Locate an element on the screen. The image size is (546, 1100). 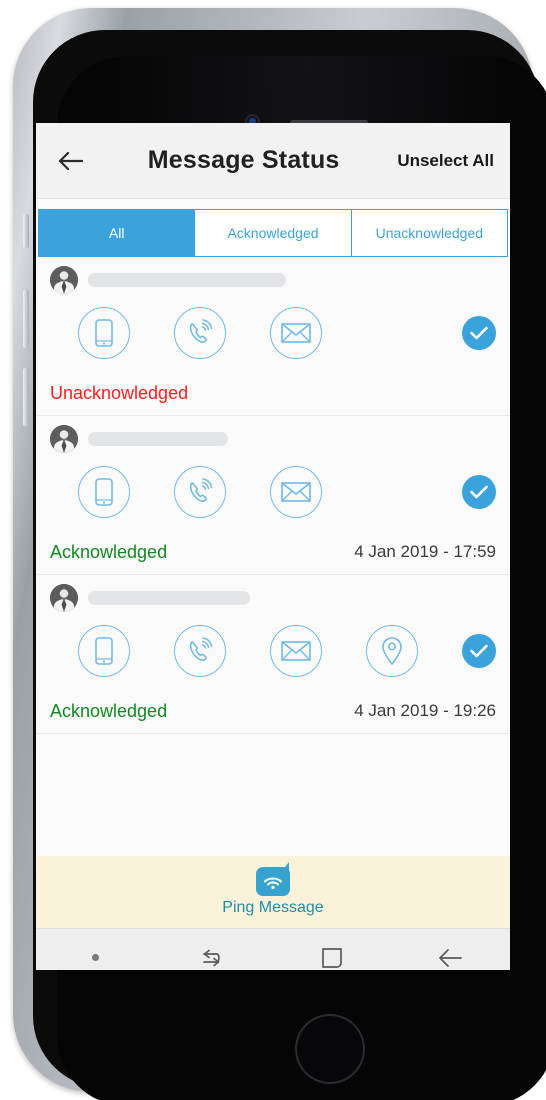
ping-message-label: Ping Message is located at coordinates (273, 907).